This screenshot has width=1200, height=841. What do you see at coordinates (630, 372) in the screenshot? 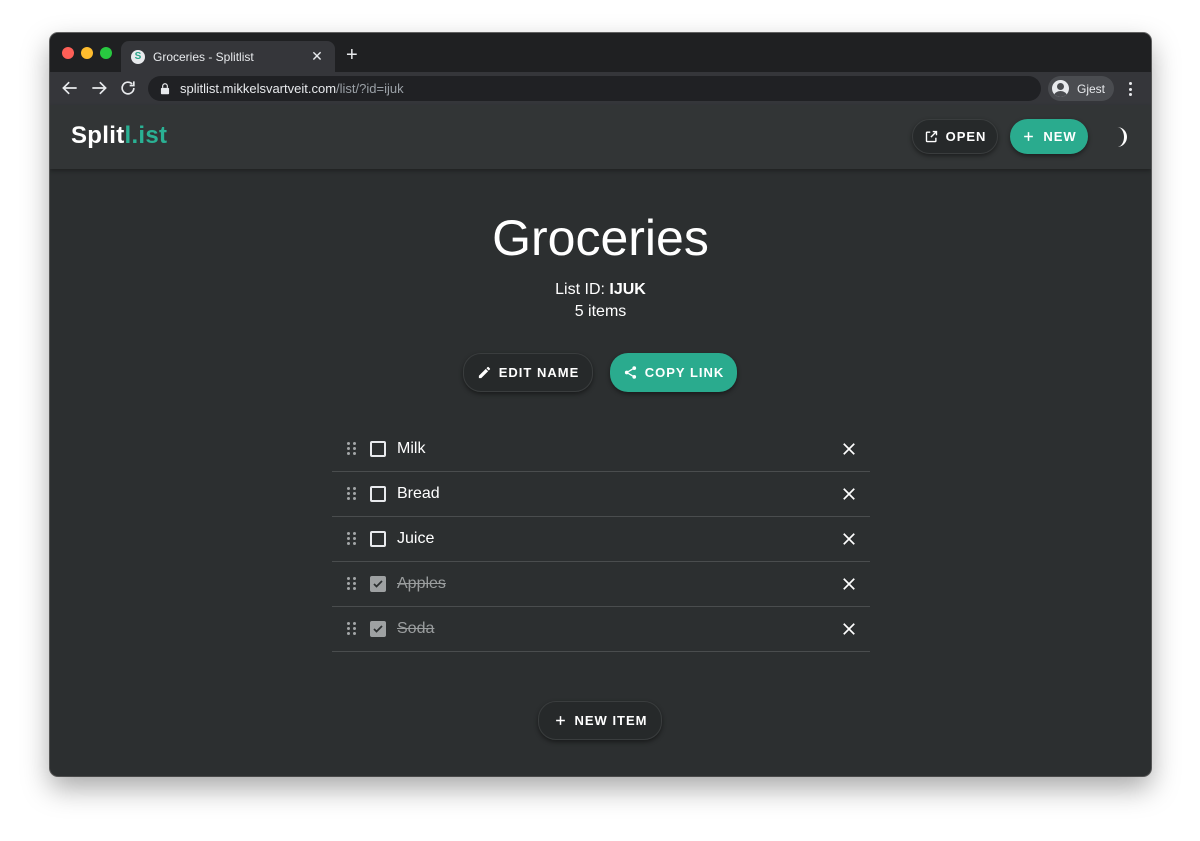
I see `share-icon` at bounding box center [630, 372].